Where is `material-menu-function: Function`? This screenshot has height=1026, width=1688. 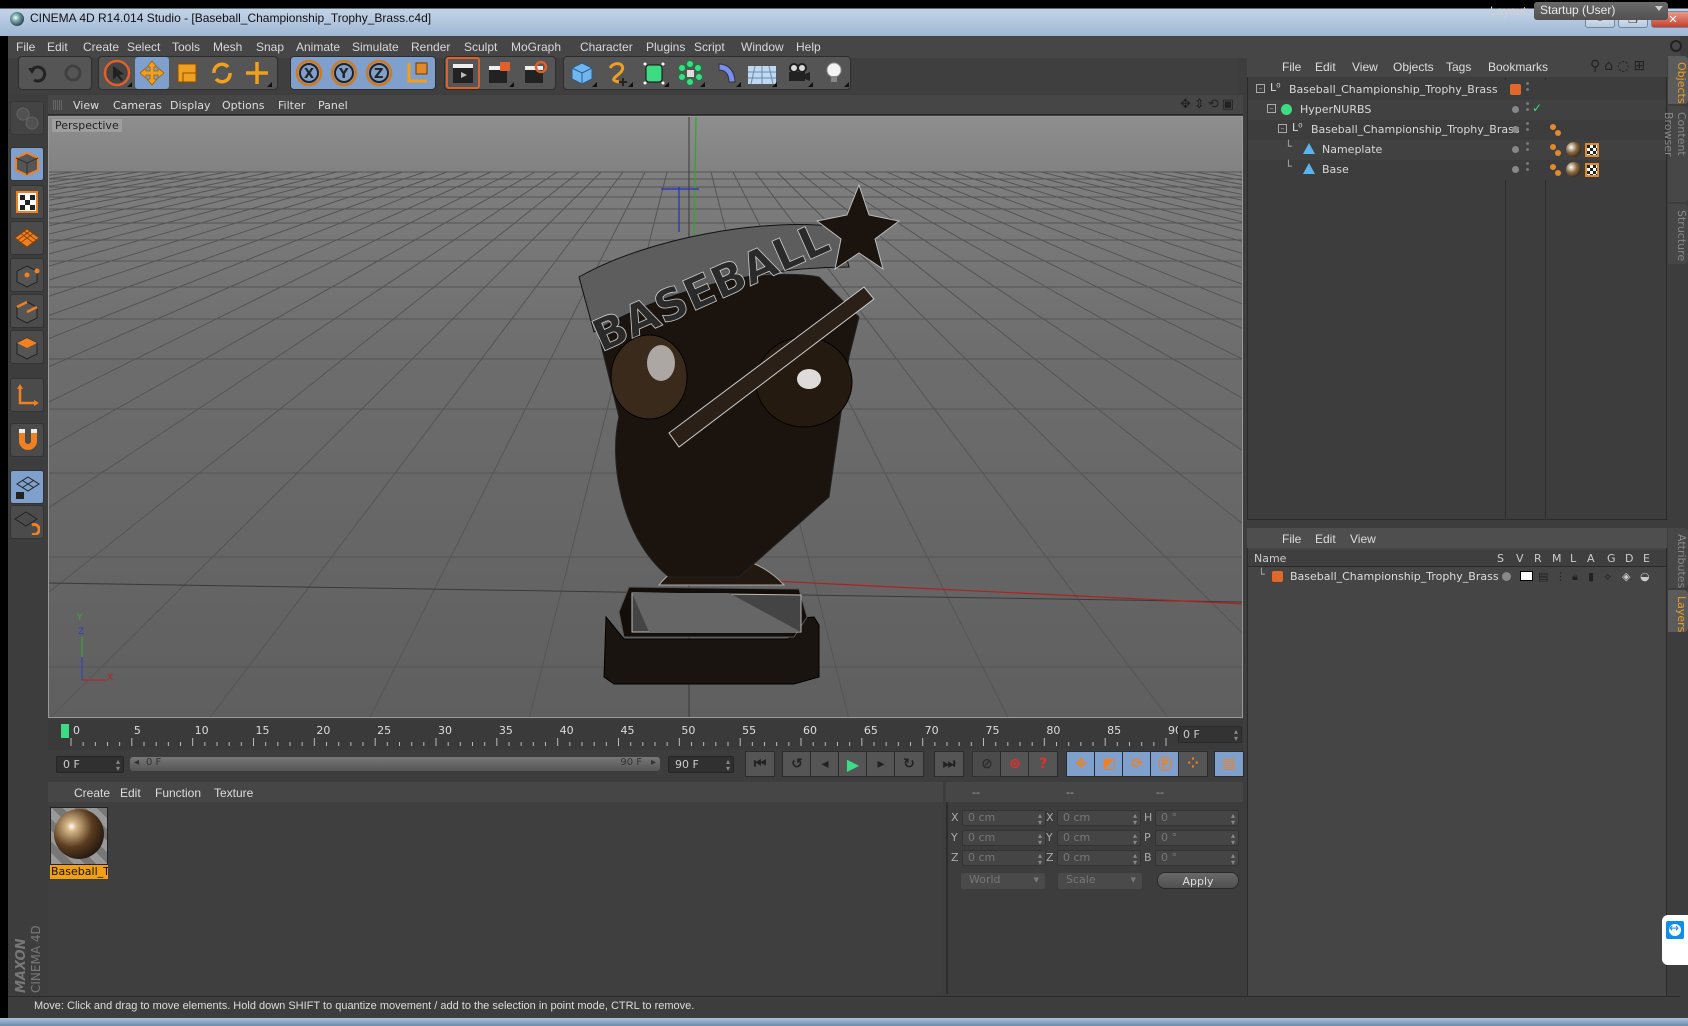 material-menu-function: Function is located at coordinates (178, 793).